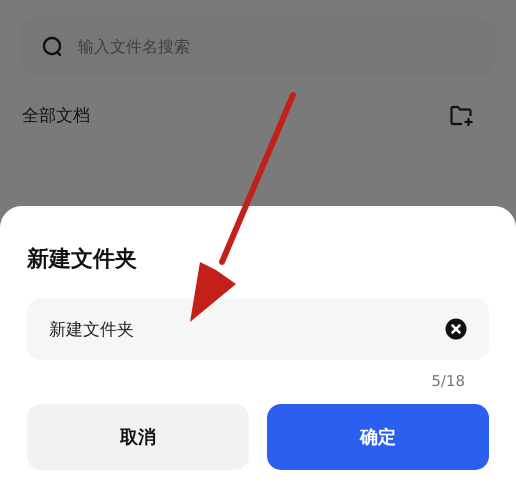 The image size is (516, 490). I want to click on confirm-button: 确定, so click(378, 437).